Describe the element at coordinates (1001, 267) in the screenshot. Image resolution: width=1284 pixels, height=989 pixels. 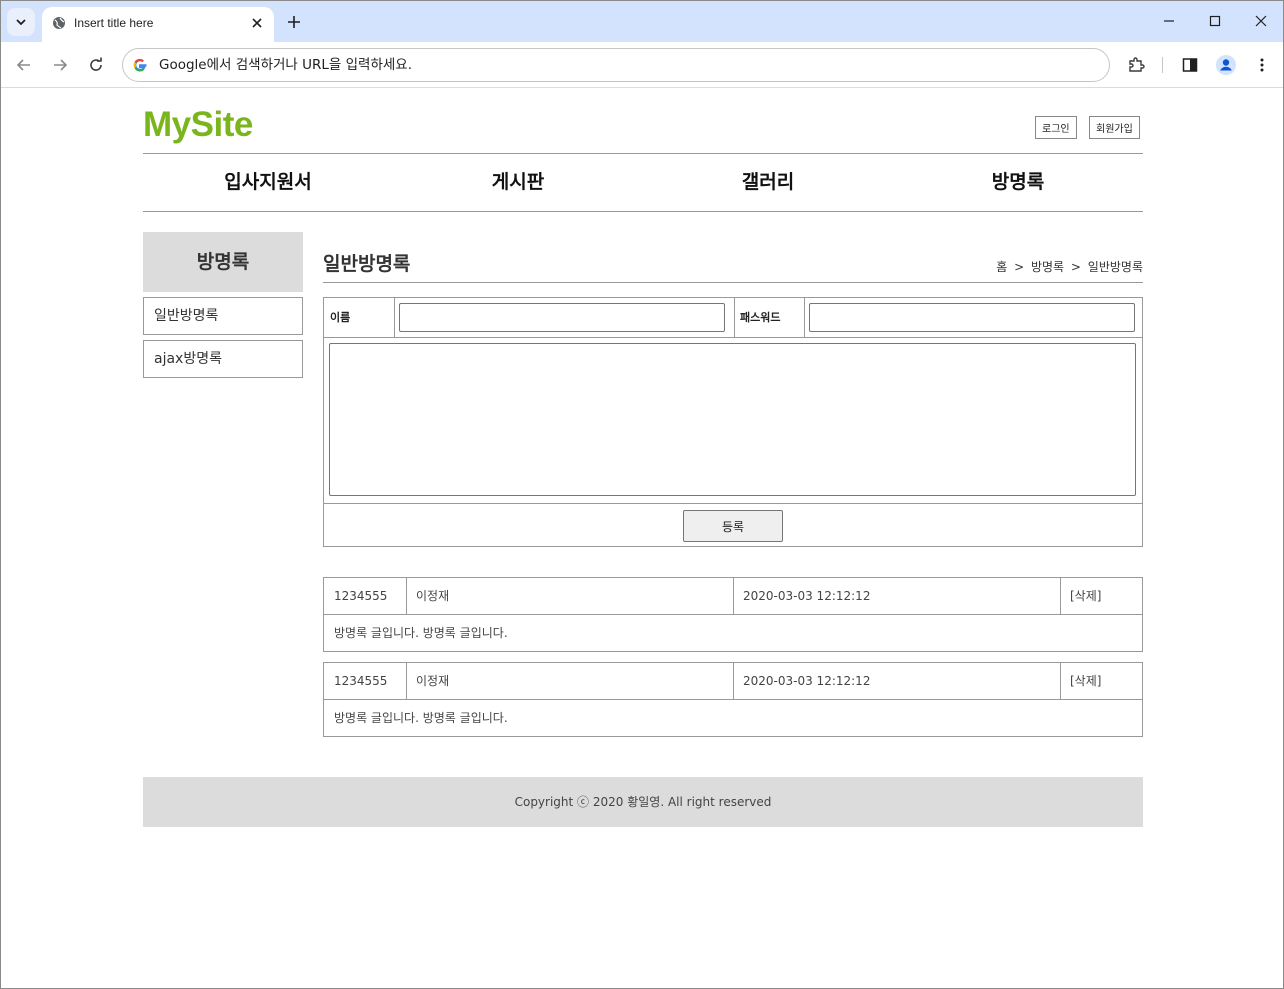
I see `breadcrumb-home: 홈` at that location.